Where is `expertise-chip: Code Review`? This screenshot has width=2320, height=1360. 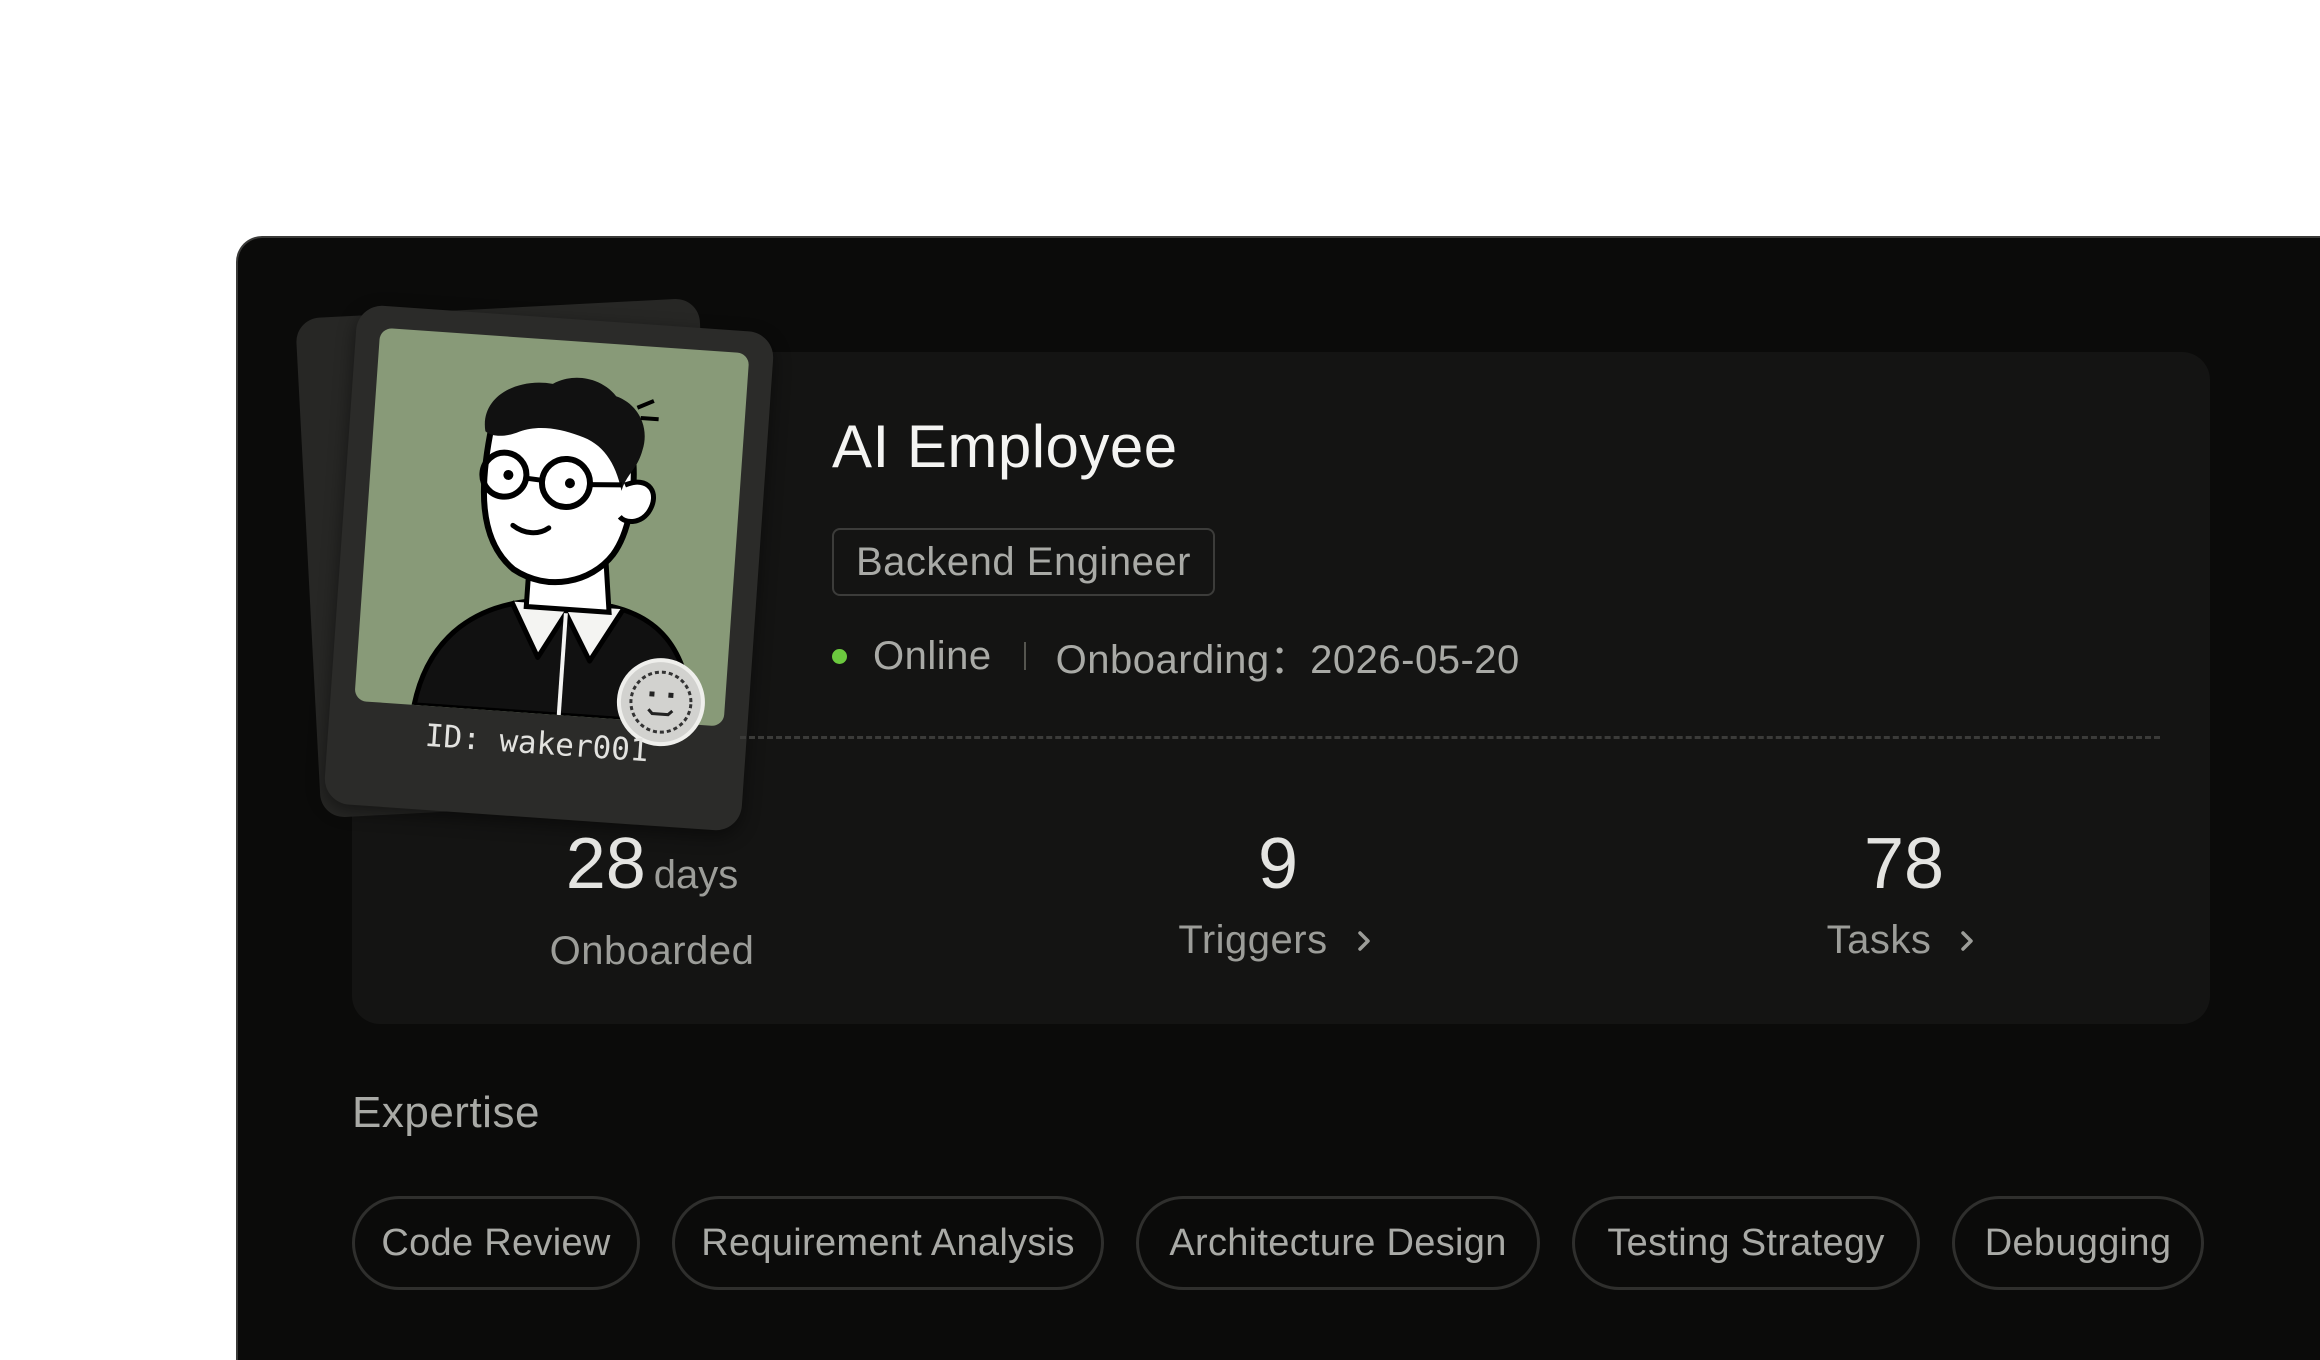 expertise-chip: Code Review is located at coordinates (496, 1243).